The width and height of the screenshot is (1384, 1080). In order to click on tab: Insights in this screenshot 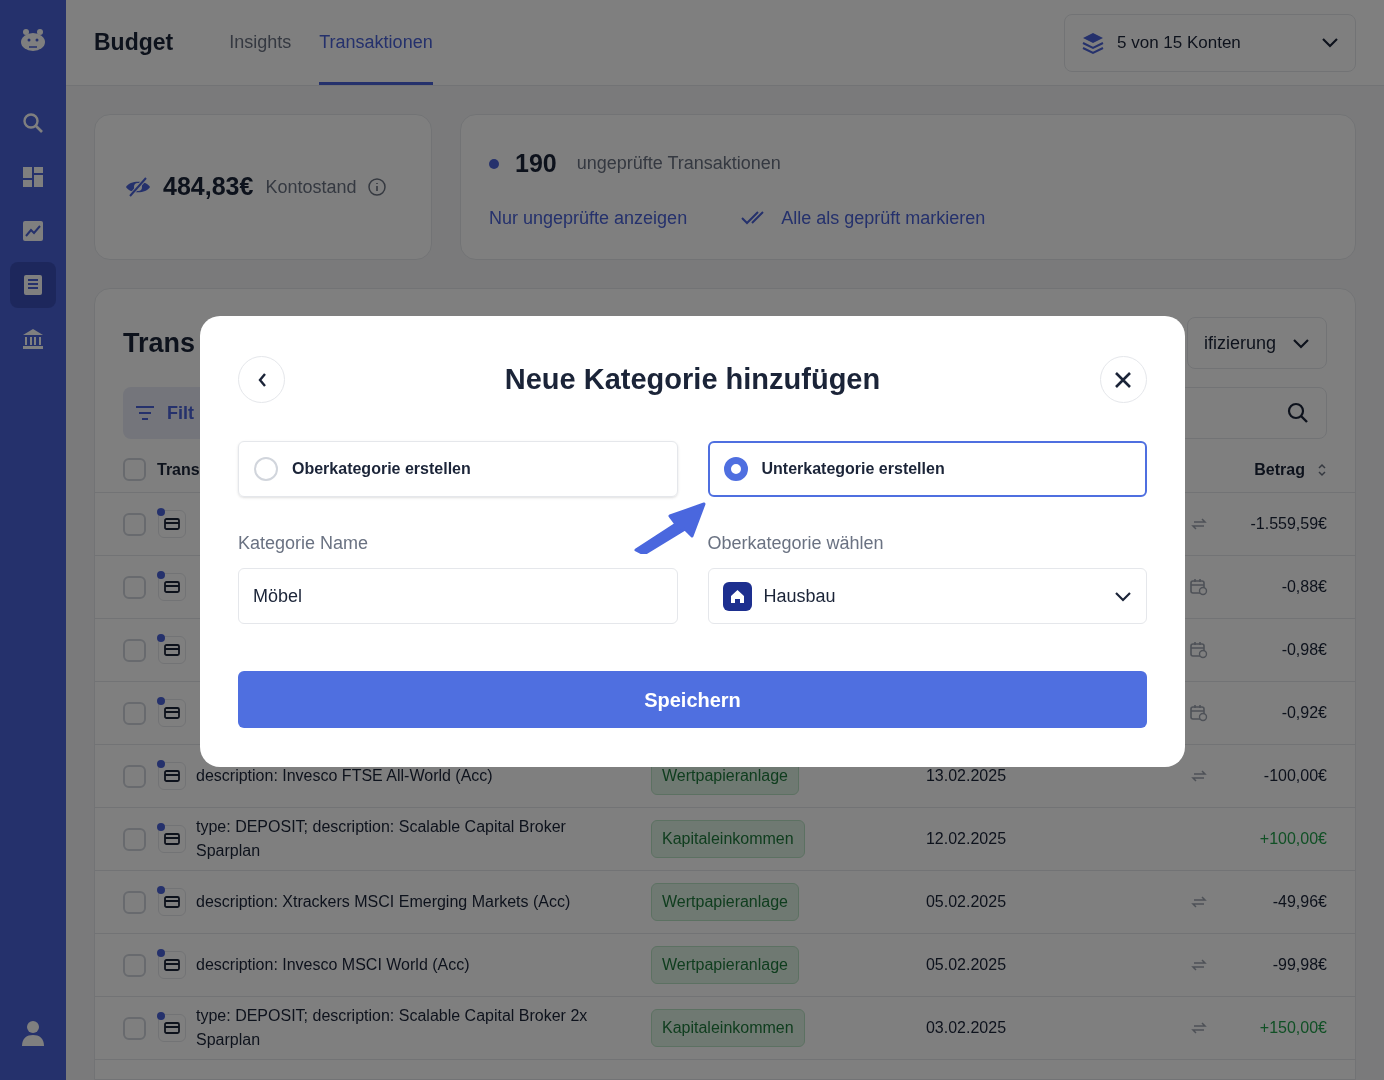, I will do `click(260, 42)`.